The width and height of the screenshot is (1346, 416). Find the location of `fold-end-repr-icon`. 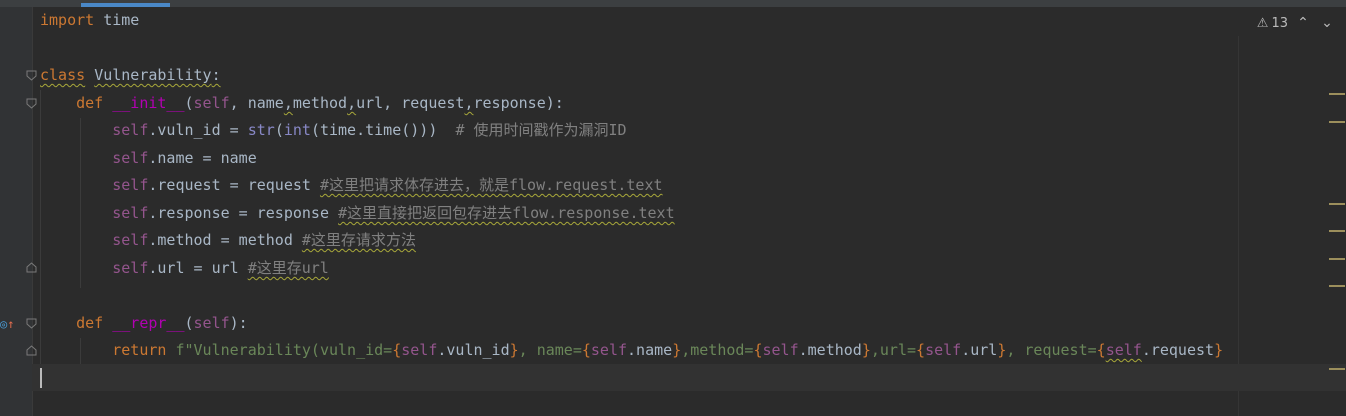

fold-end-repr-icon is located at coordinates (31, 350).